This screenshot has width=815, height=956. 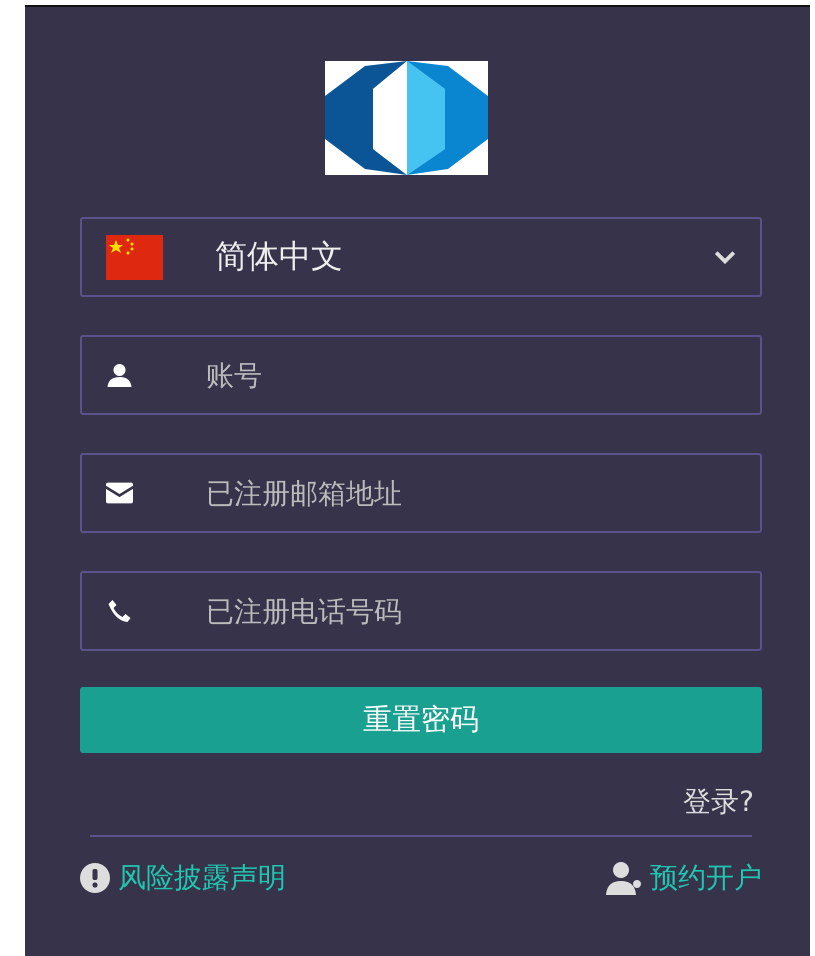 What do you see at coordinates (421, 375) in the screenshot?
I see `input-field: 账号` at bounding box center [421, 375].